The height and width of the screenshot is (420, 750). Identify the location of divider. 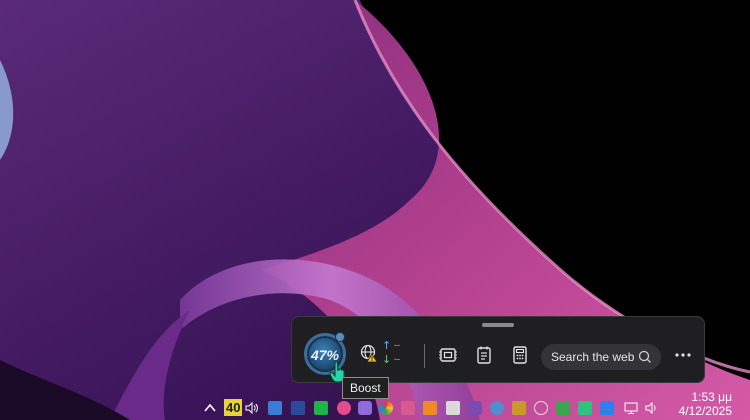
(424, 356).